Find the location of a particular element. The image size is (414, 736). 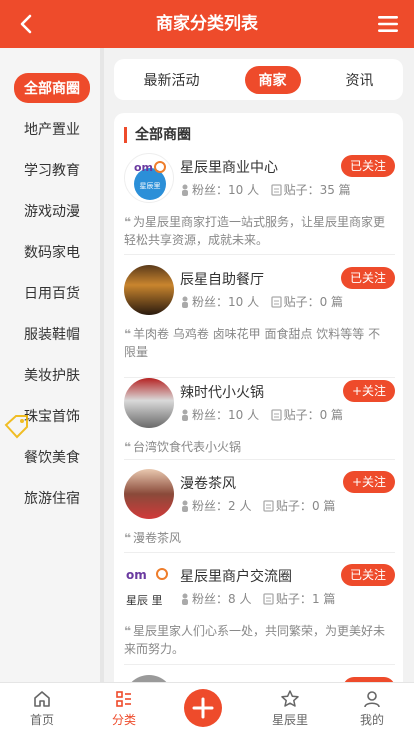

top-app-bar: 商家分类列表 is located at coordinates (207, 24).